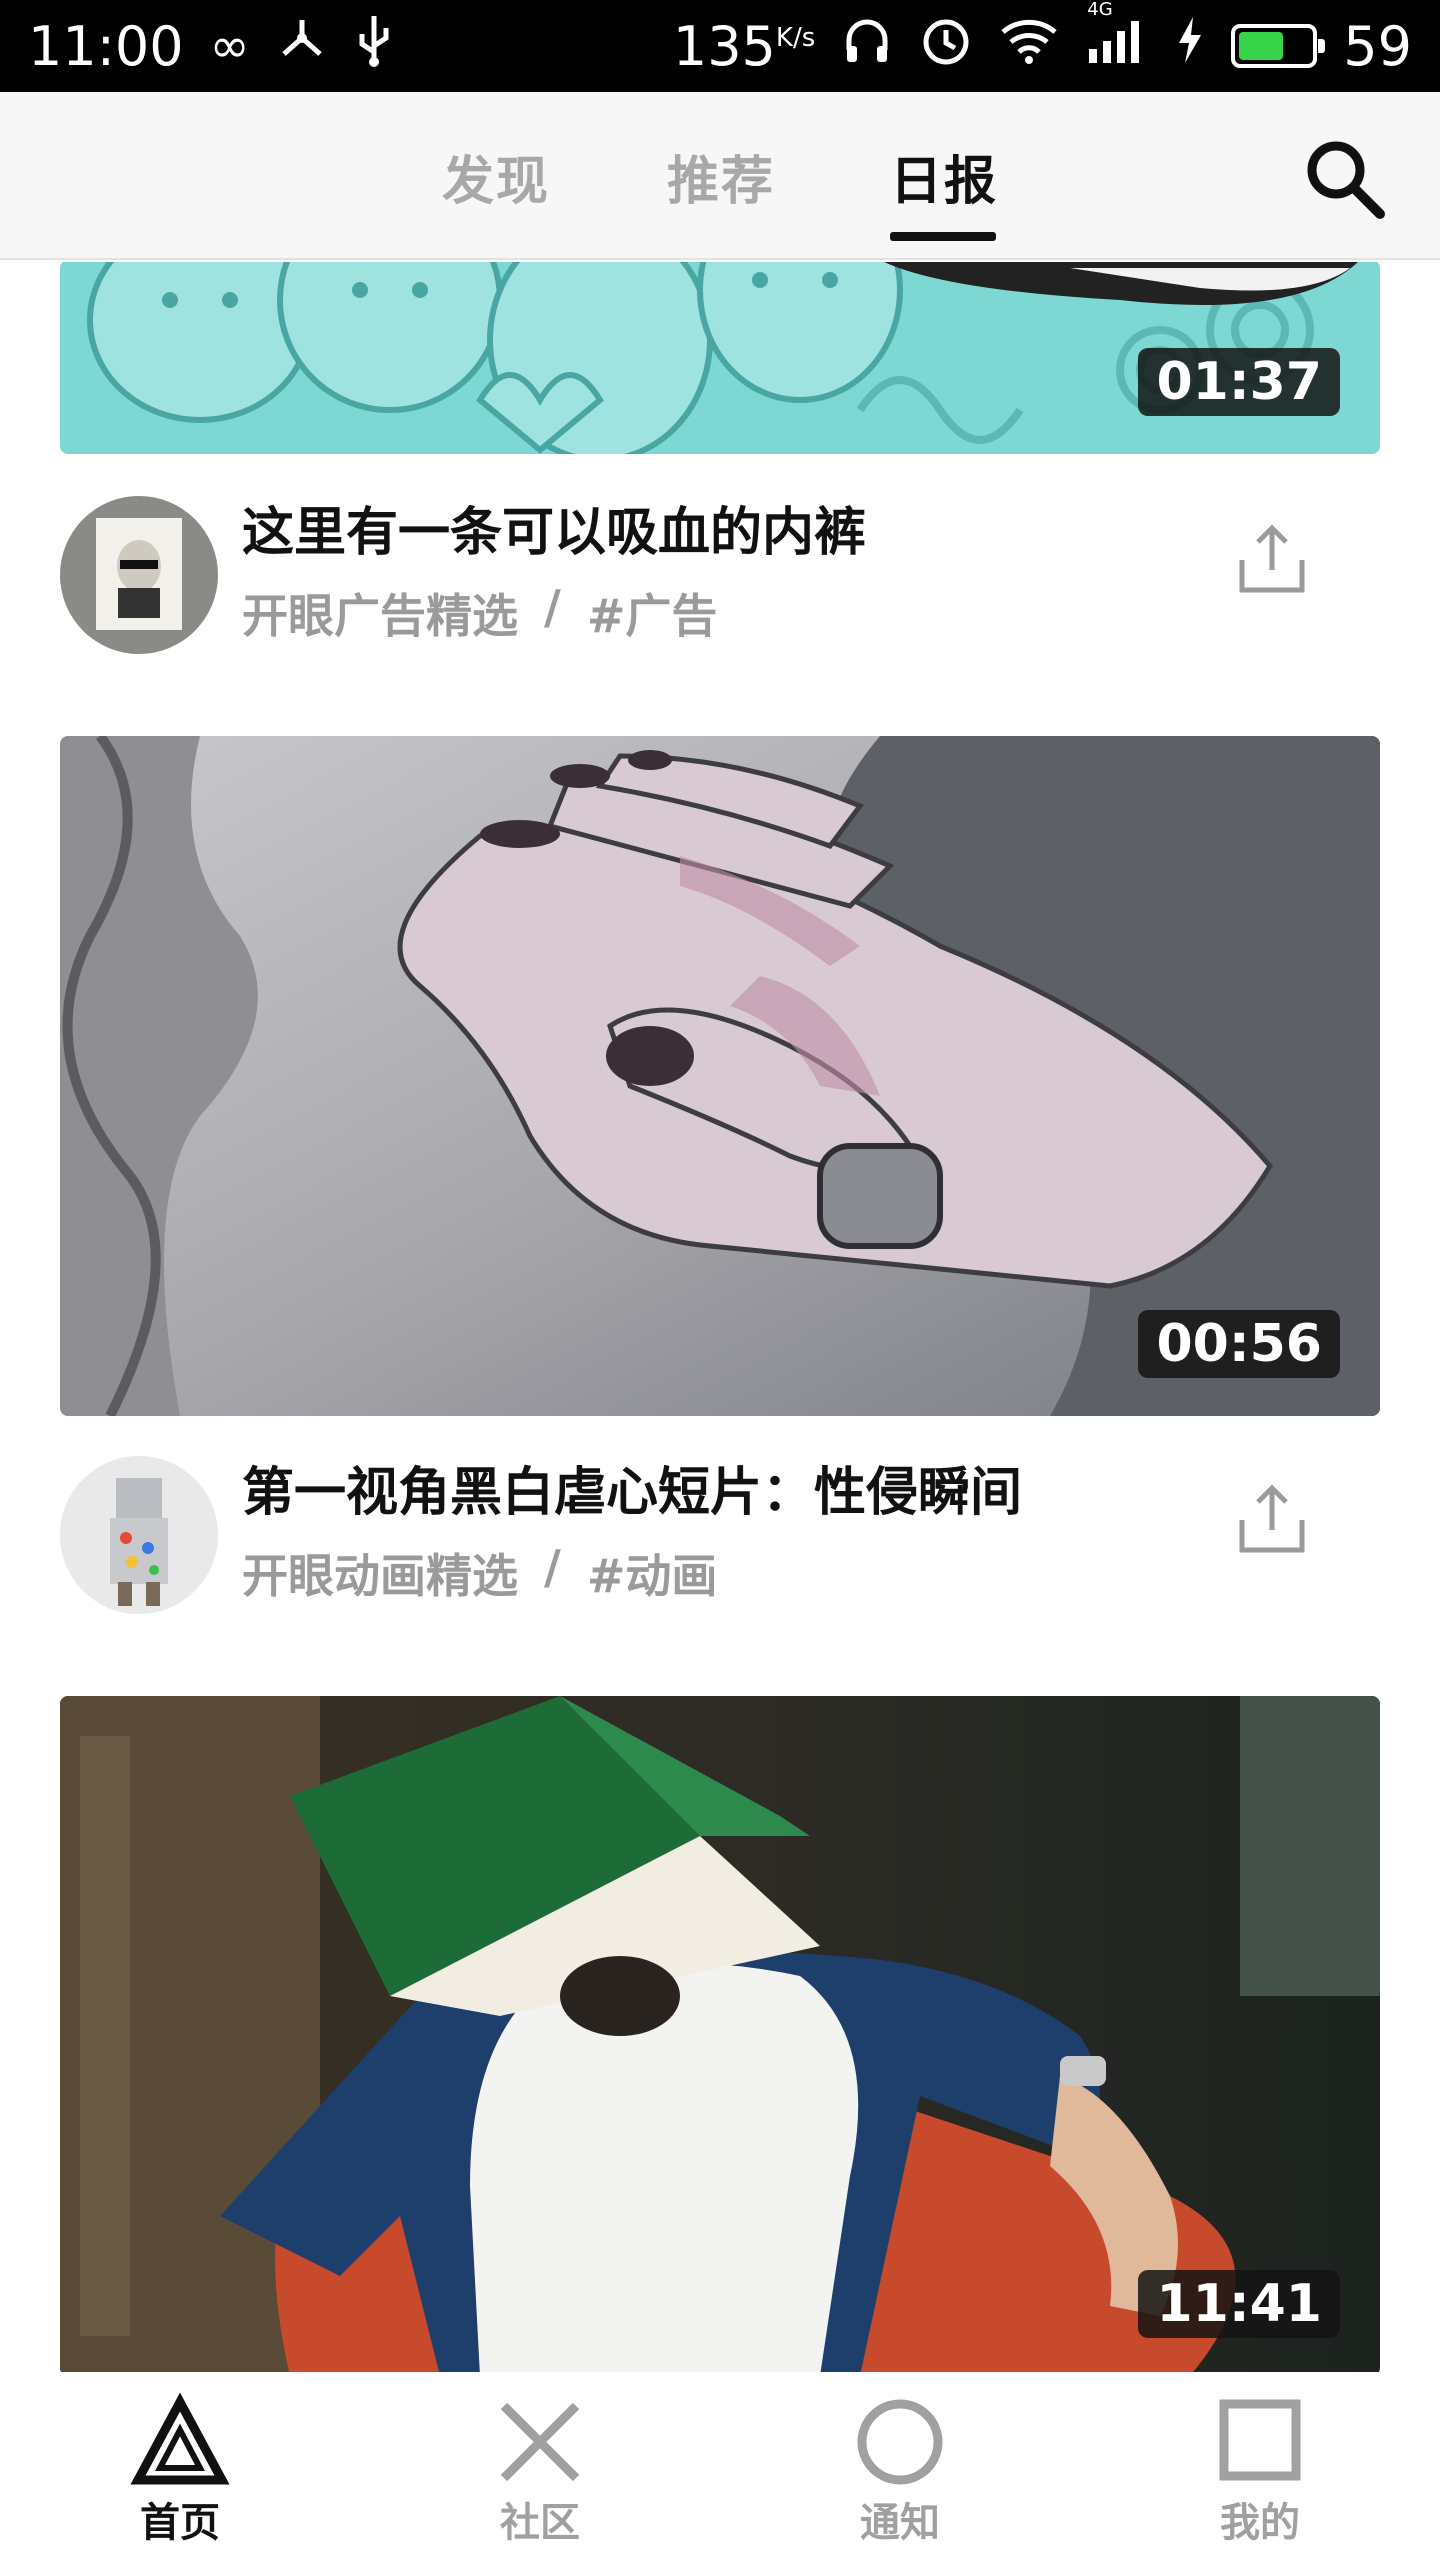  Describe the element at coordinates (1239, 2304) in the screenshot. I see `video-duration: 11:41` at that location.